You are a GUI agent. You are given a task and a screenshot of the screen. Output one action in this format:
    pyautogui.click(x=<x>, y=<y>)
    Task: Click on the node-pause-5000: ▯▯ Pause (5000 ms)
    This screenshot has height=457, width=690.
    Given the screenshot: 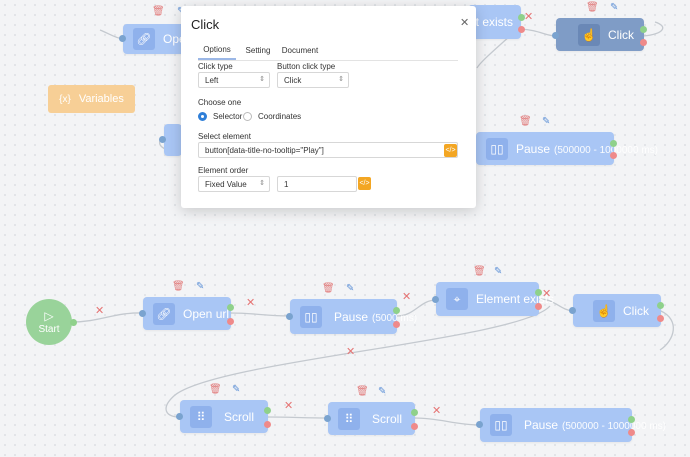 What is the action you would take?
    pyautogui.click(x=353, y=316)
    